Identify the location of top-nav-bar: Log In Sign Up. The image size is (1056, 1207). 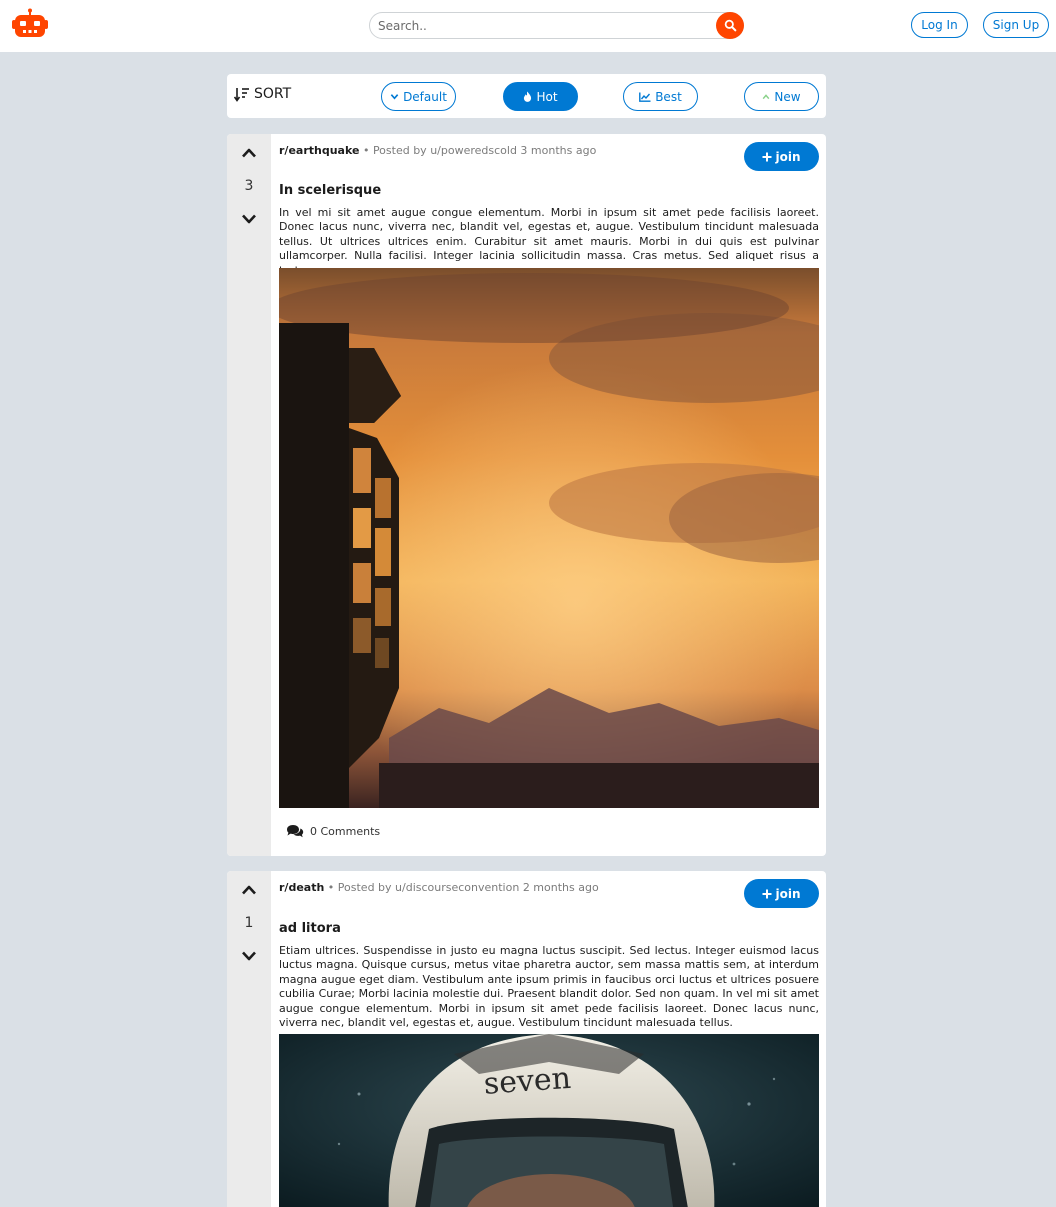
(528, 26).